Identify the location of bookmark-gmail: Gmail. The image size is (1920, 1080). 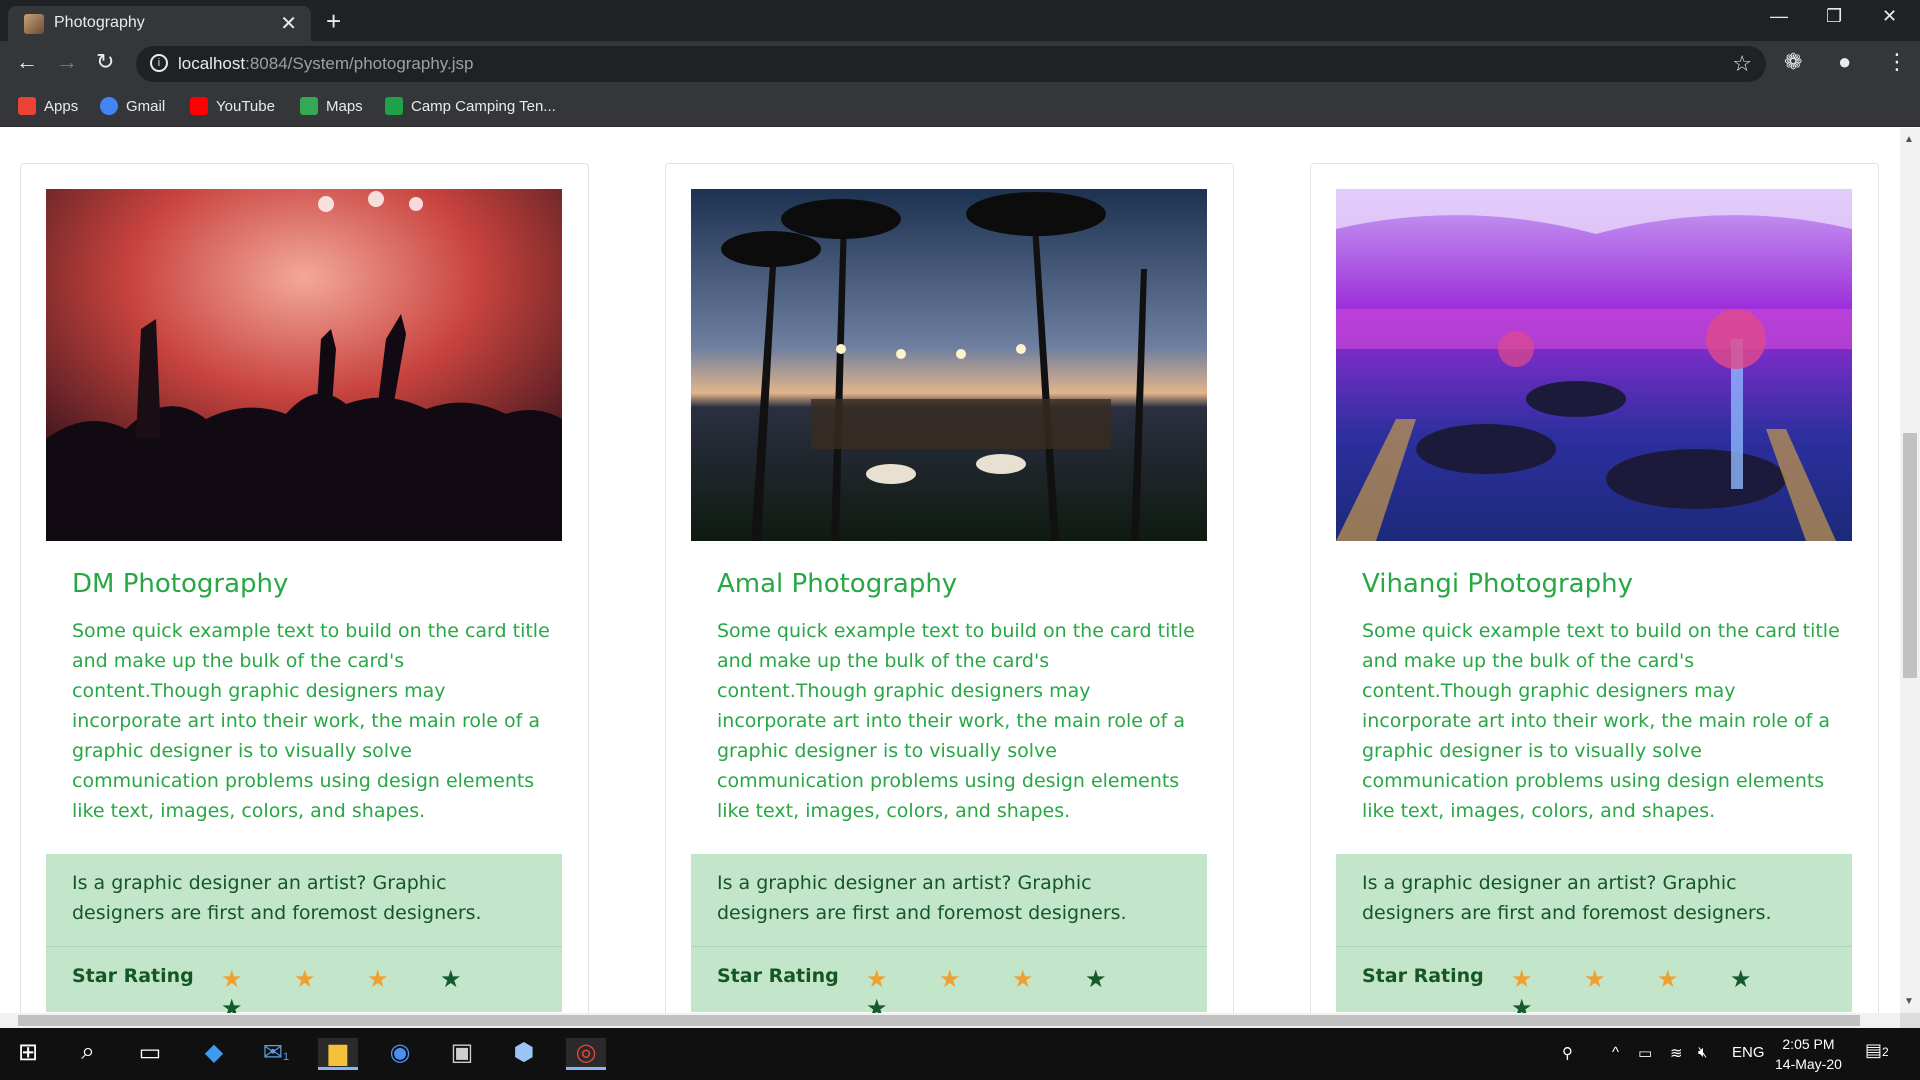
(132, 106).